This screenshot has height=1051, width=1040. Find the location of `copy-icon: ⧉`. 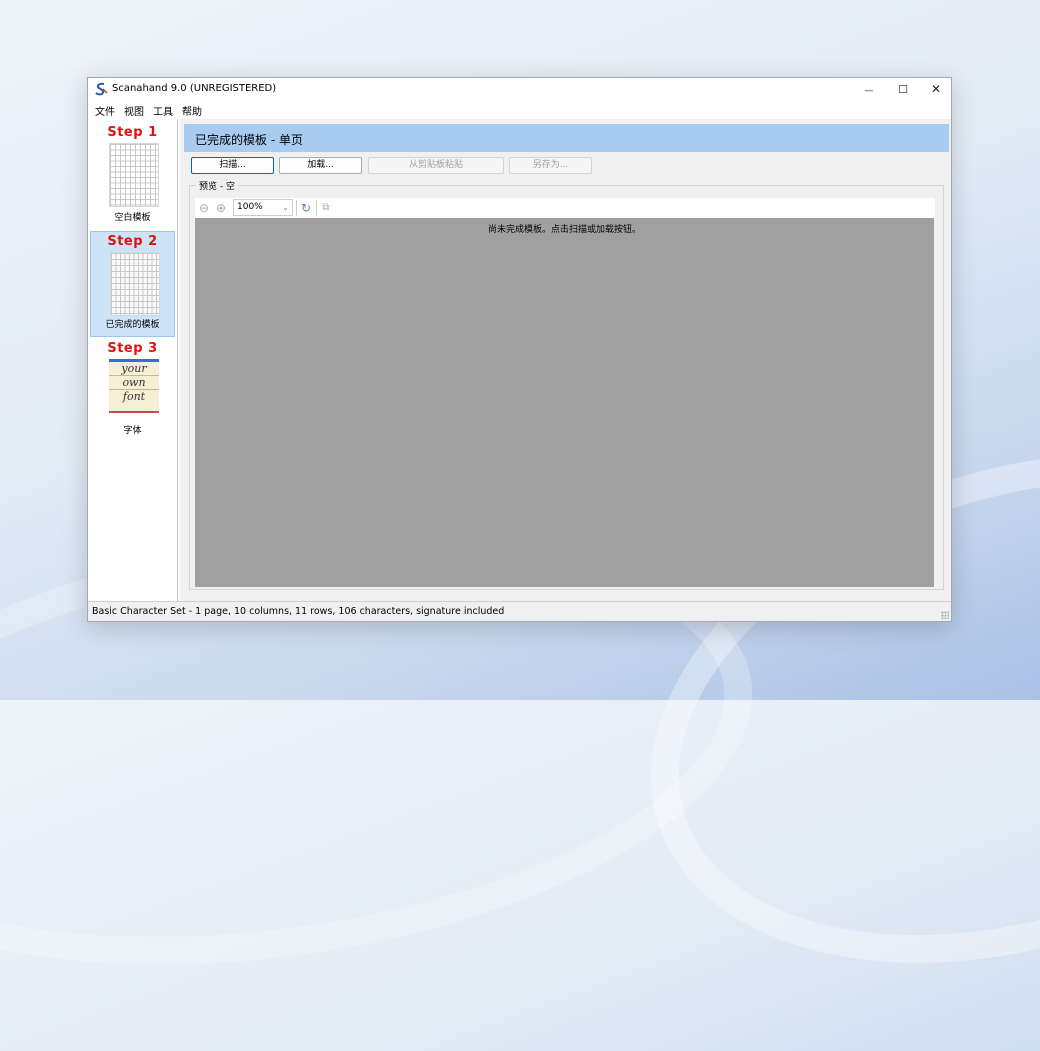

copy-icon: ⧉ is located at coordinates (326, 208).